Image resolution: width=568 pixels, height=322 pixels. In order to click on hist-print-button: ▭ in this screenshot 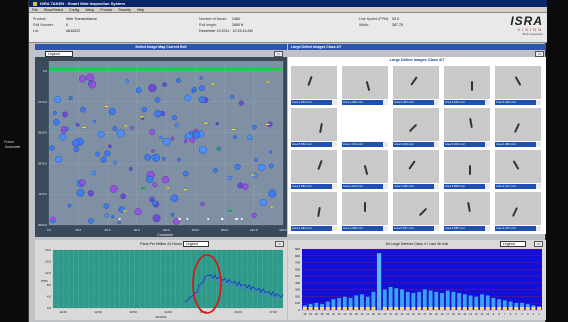, I will do `click(538, 244)`.